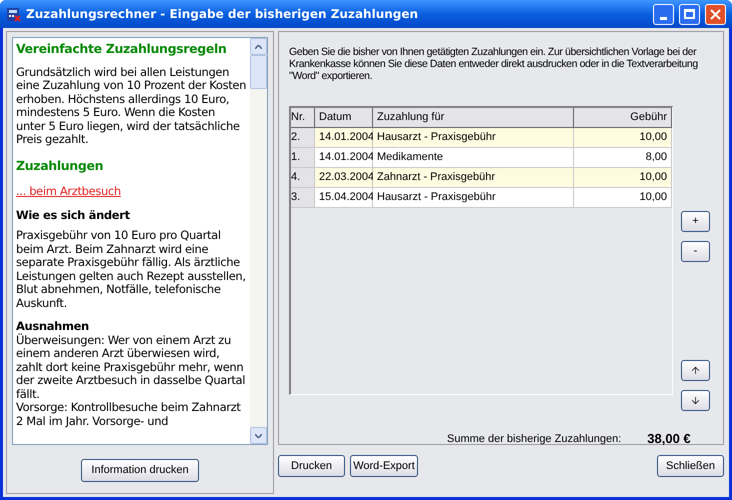 The width and height of the screenshot is (732, 500). Describe the element at coordinates (663, 14) in the screenshot. I see `minimize-button` at that location.